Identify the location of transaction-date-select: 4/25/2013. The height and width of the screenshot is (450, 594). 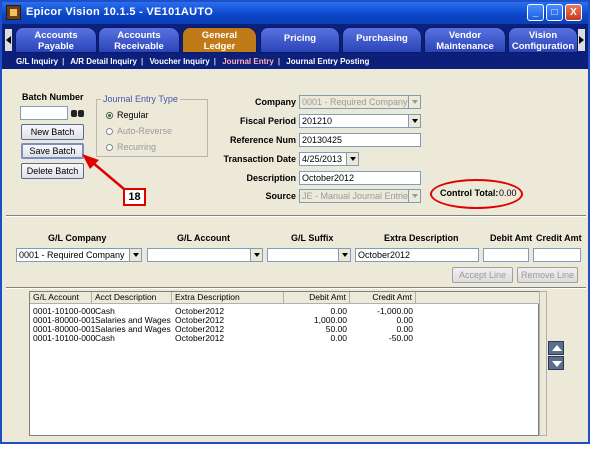
(329, 159).